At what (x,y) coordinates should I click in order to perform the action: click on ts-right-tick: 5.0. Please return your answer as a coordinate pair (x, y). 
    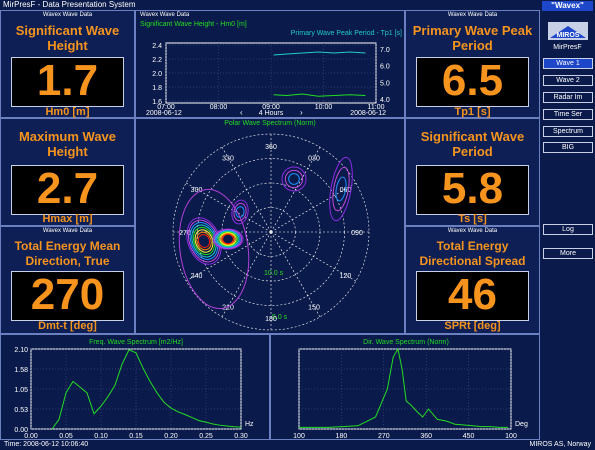
    Looking at the image, I should click on (385, 83).